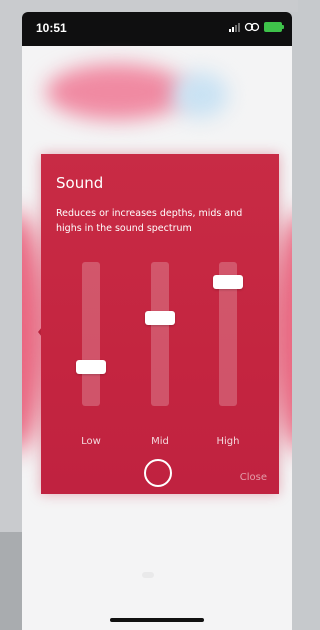 The image size is (320, 630). I want to click on slider-label-low: Low, so click(91, 441).